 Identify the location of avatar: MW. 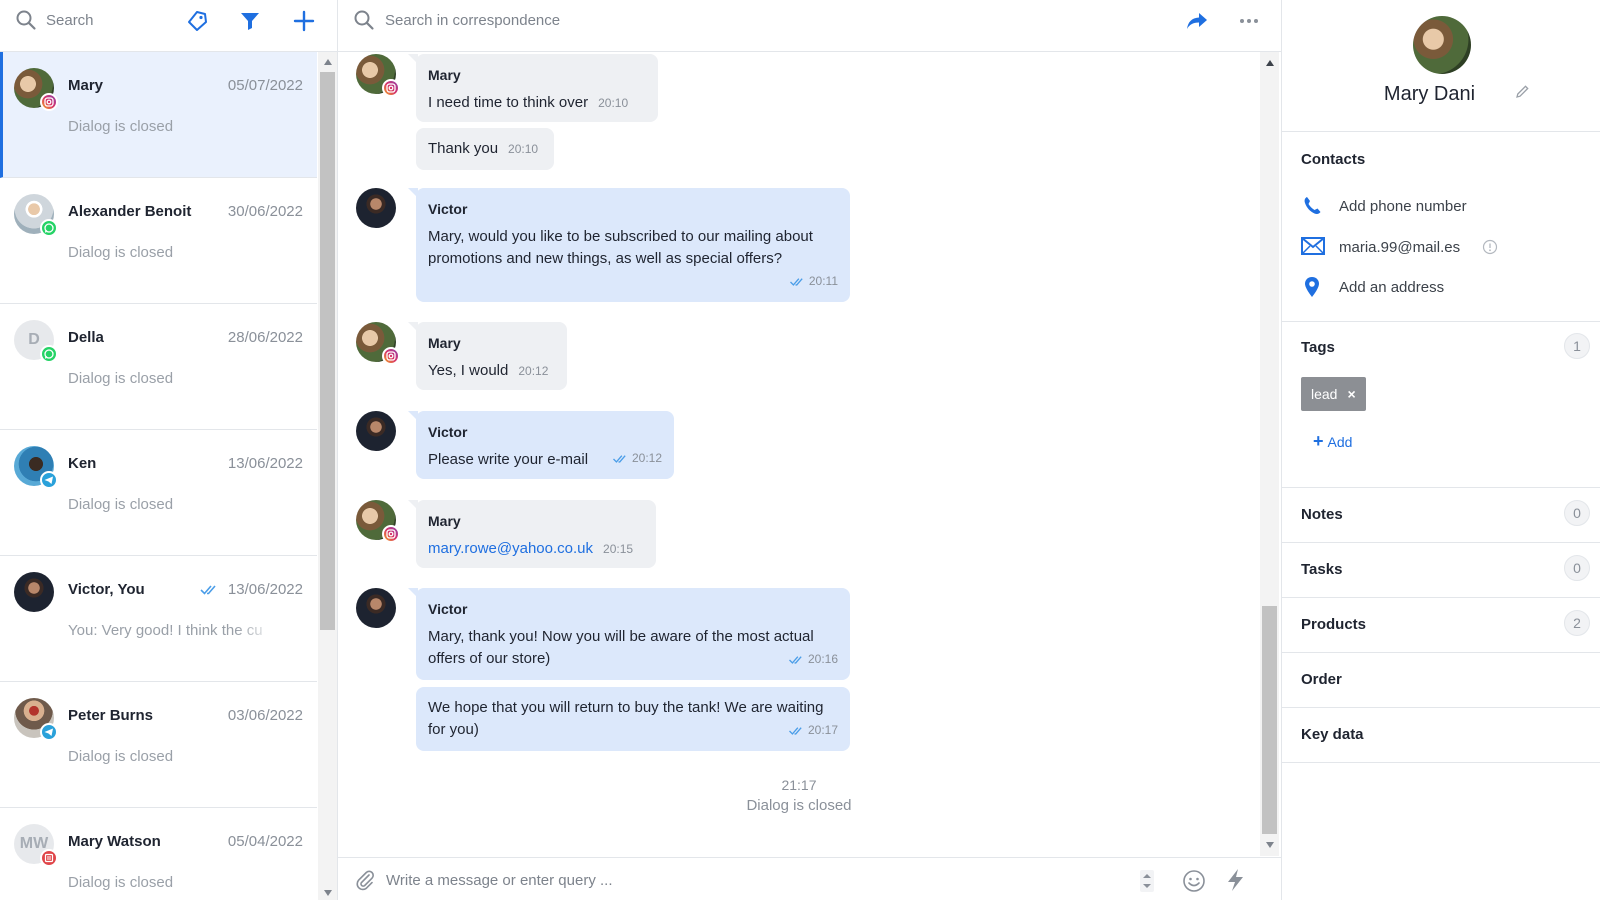
(36, 845).